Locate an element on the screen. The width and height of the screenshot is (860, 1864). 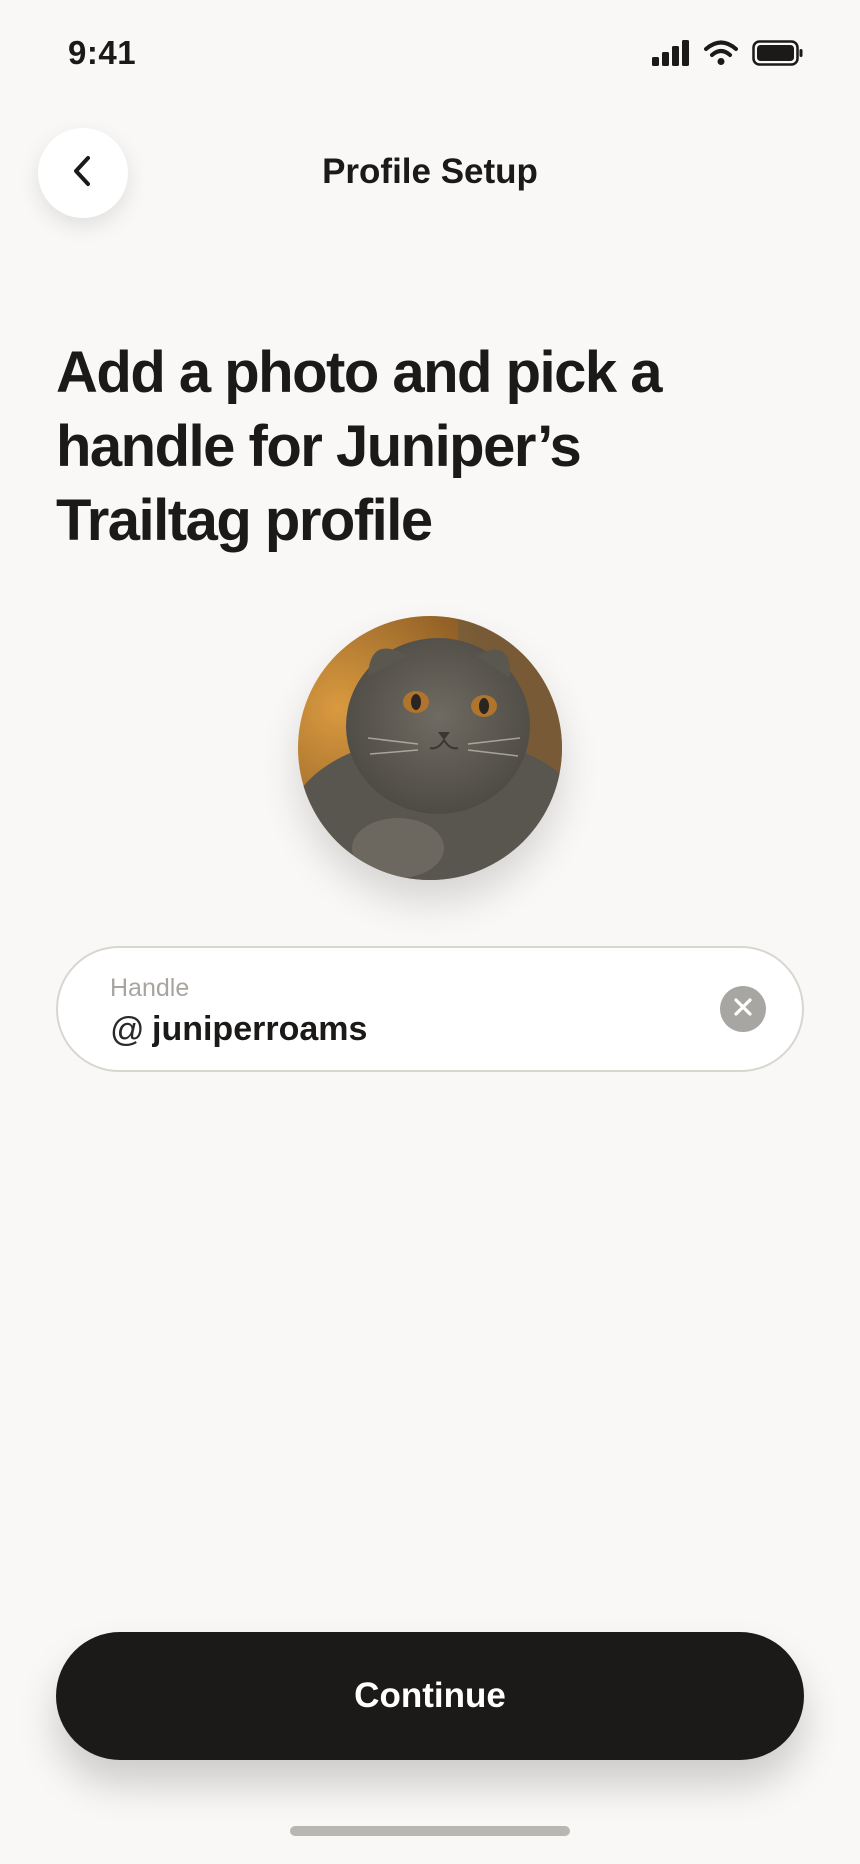
profile-photo is located at coordinates (430, 748).